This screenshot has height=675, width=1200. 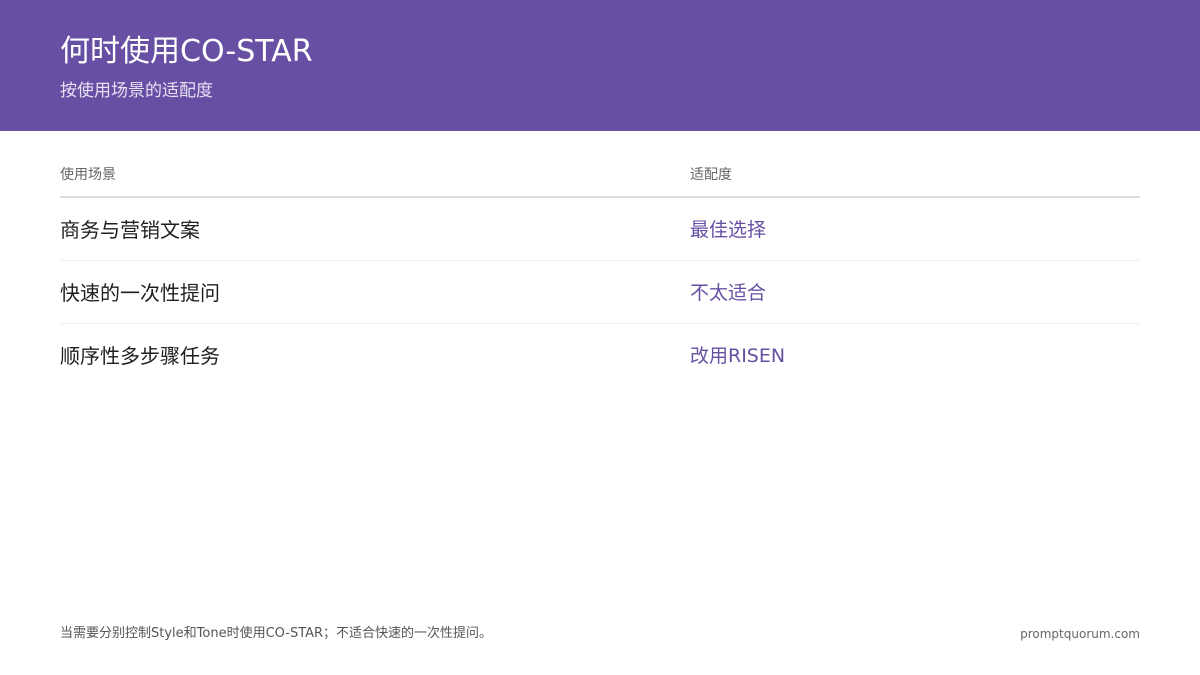 What do you see at coordinates (136, 91) in the screenshot?
I see `page-subtitle: 按使用场景的适配度` at bounding box center [136, 91].